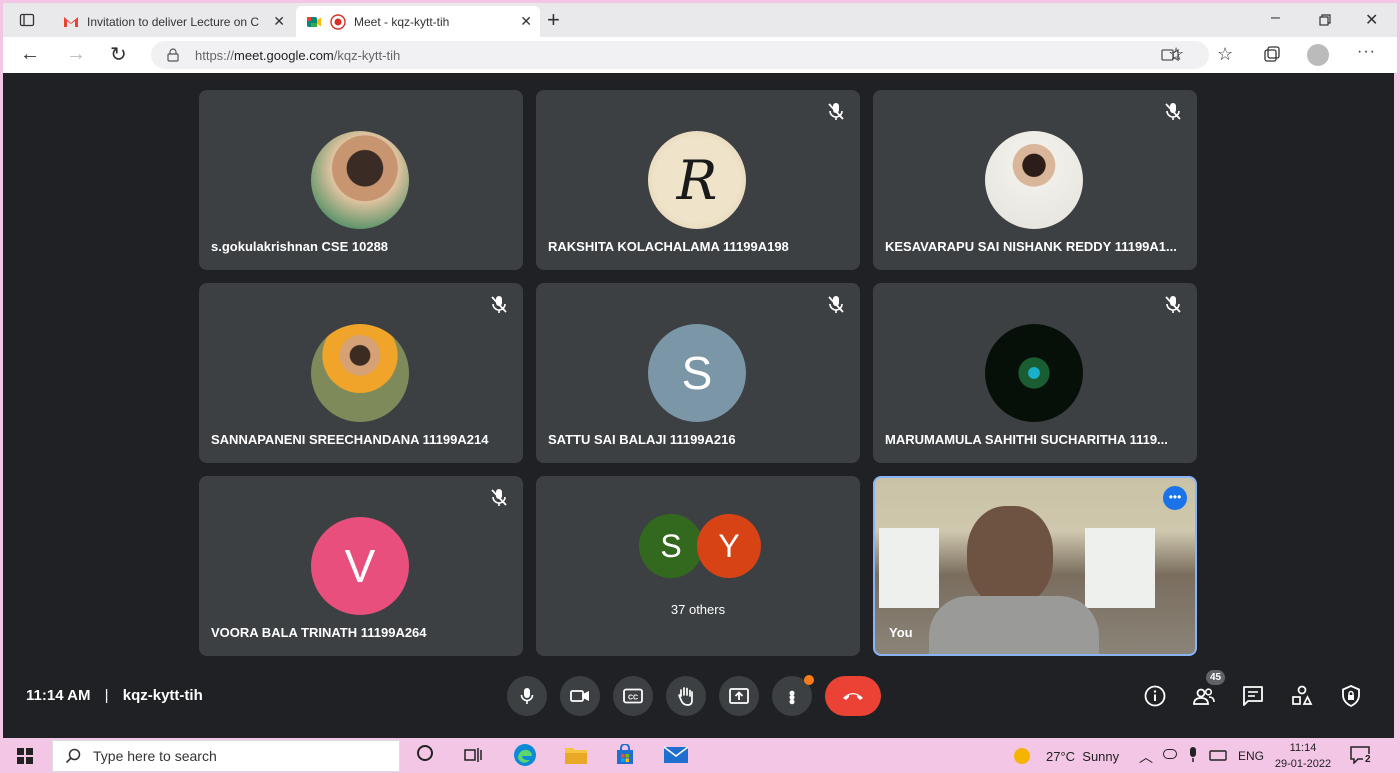 Image resolution: width=1400 pixels, height=773 pixels. What do you see at coordinates (525, 755) in the screenshot?
I see `edge-icon` at bounding box center [525, 755].